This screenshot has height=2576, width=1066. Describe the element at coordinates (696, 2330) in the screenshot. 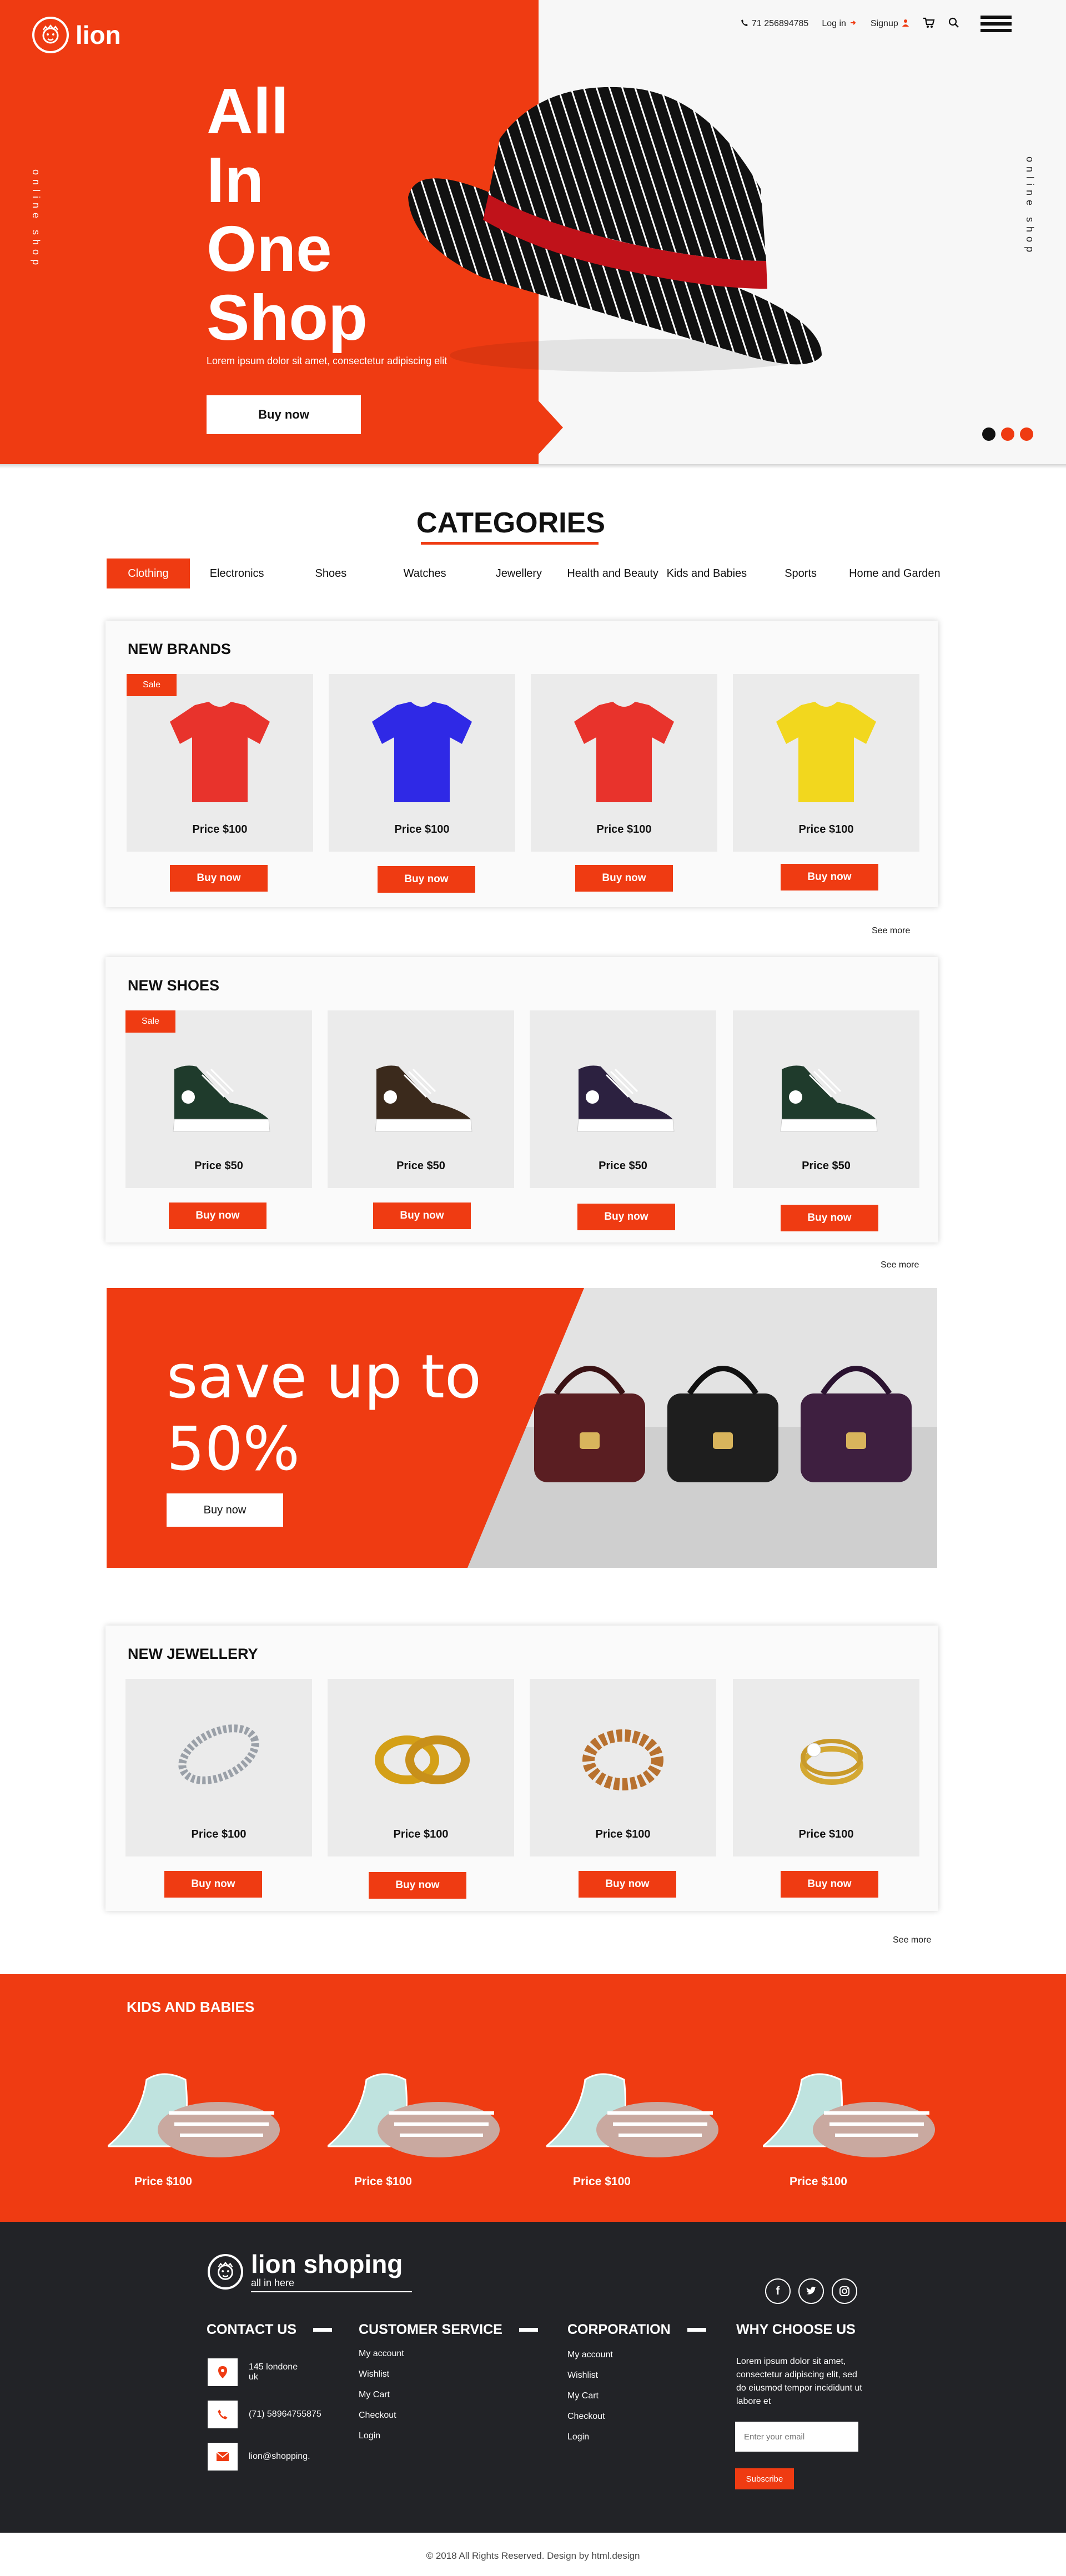

I see `heading-divider` at that location.